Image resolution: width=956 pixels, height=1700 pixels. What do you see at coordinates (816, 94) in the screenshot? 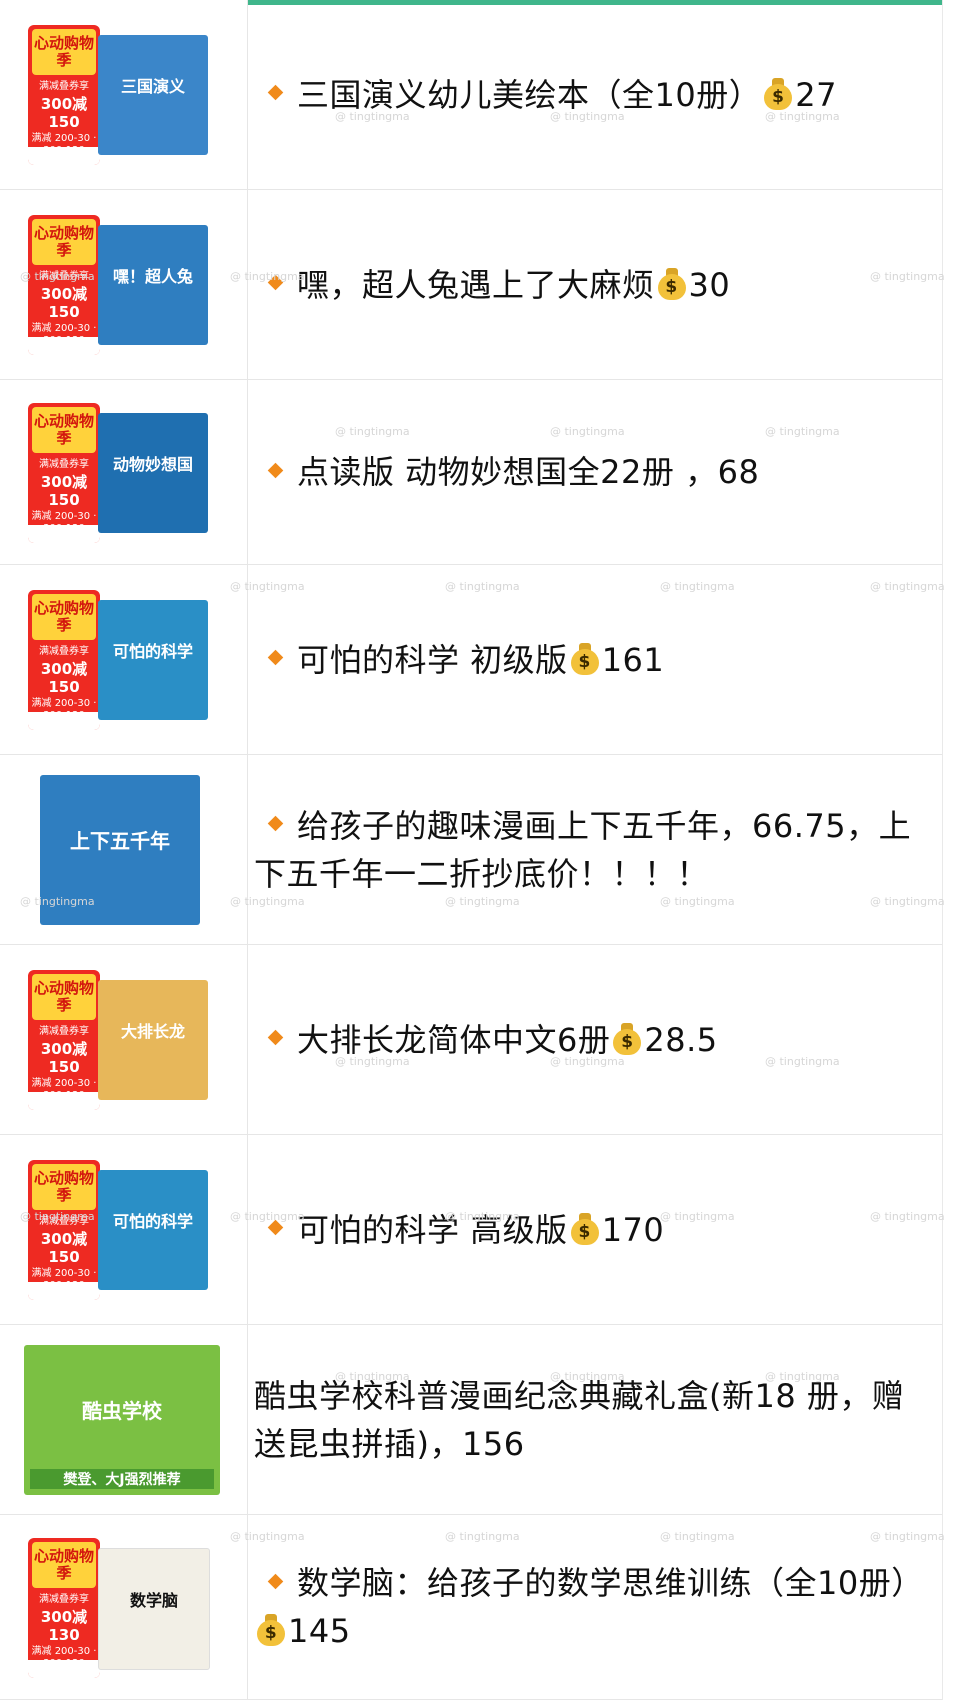
I see `product-price: 27` at bounding box center [816, 94].